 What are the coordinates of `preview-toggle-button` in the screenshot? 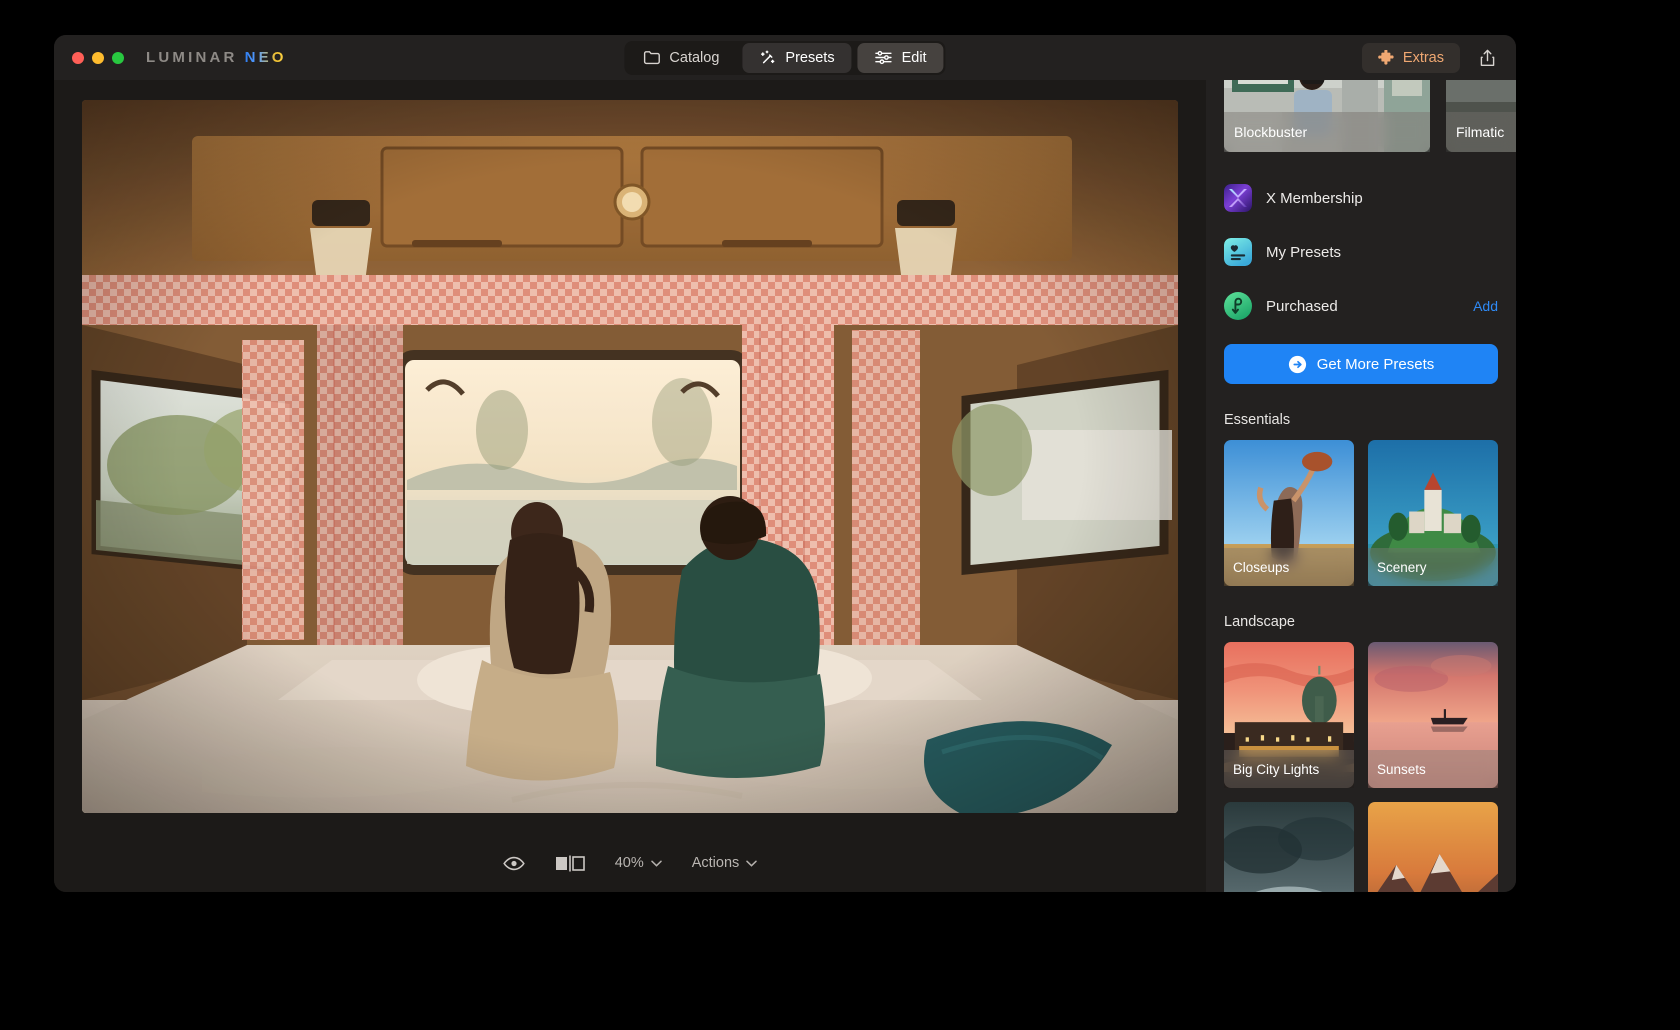 It's located at (513, 863).